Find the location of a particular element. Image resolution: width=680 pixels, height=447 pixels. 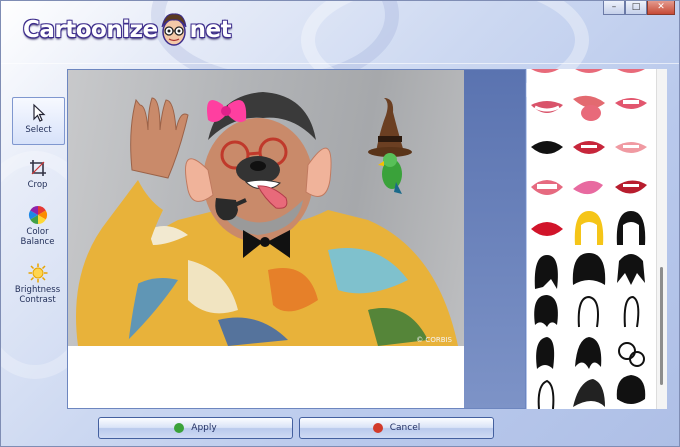

app-logo: Cartoonize net is located at coordinates (127, 30).